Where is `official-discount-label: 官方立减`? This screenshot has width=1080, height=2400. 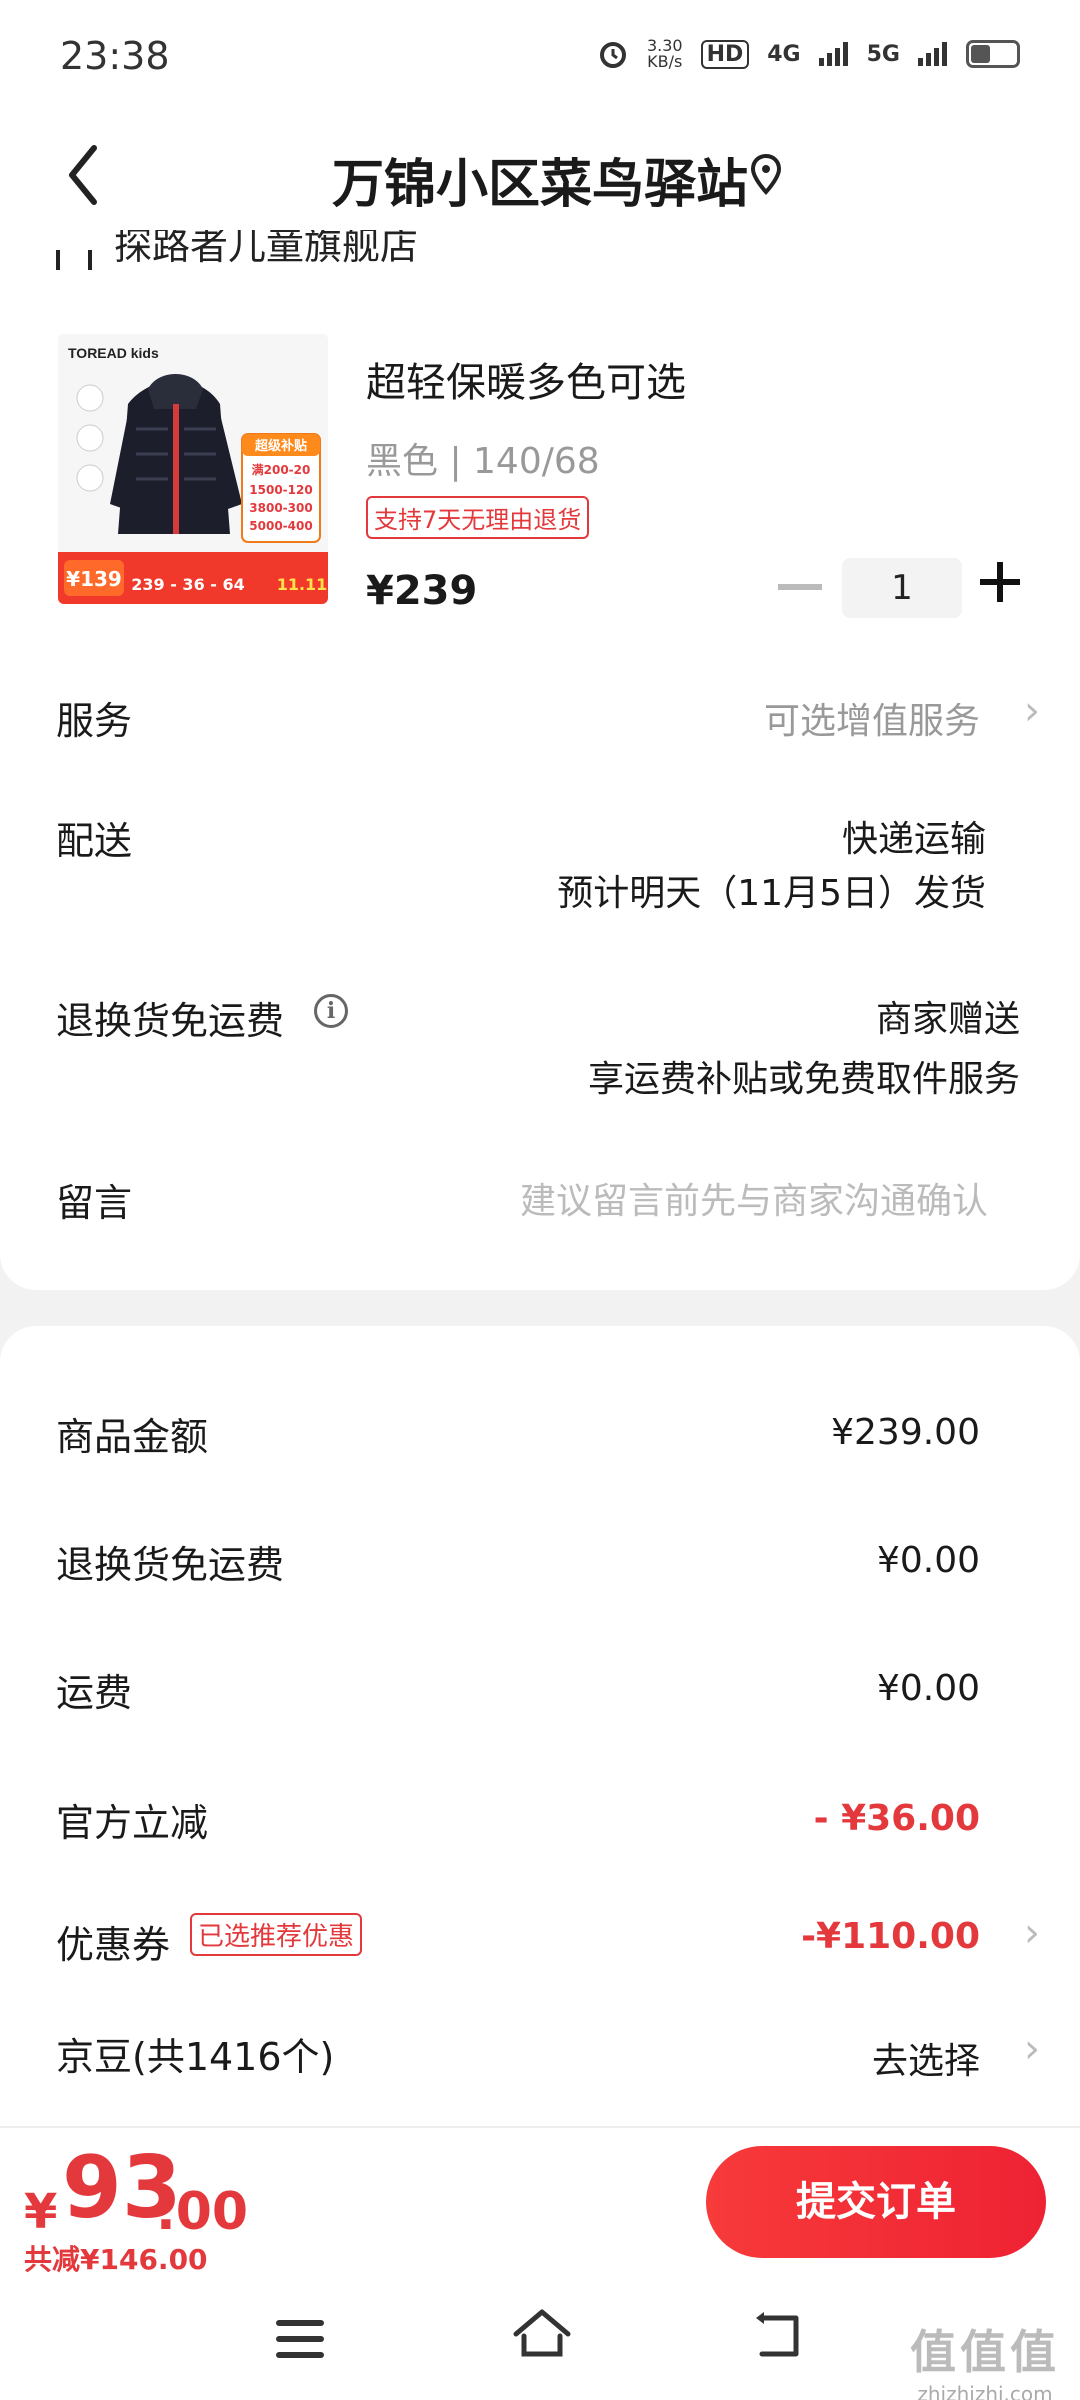 official-discount-label: 官方立减 is located at coordinates (132, 1823).